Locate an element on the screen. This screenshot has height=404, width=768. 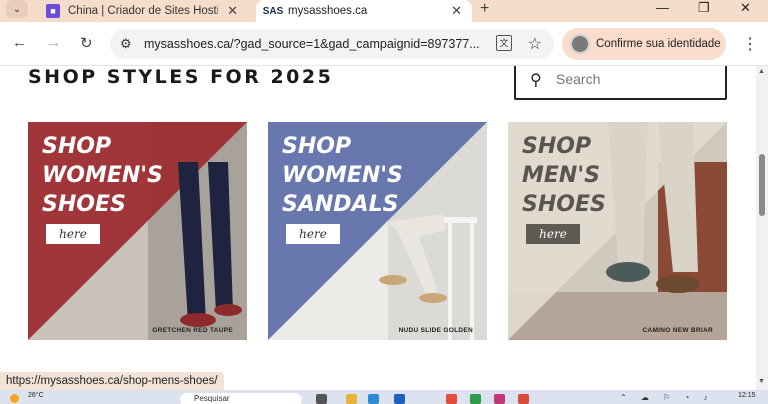
product-caption: GRETCHEN RED TAUPE is located at coordinates (192, 330).